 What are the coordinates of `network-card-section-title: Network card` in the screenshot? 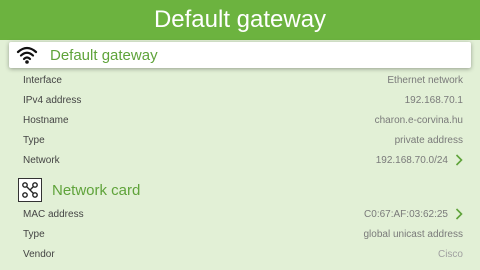 It's located at (96, 190).